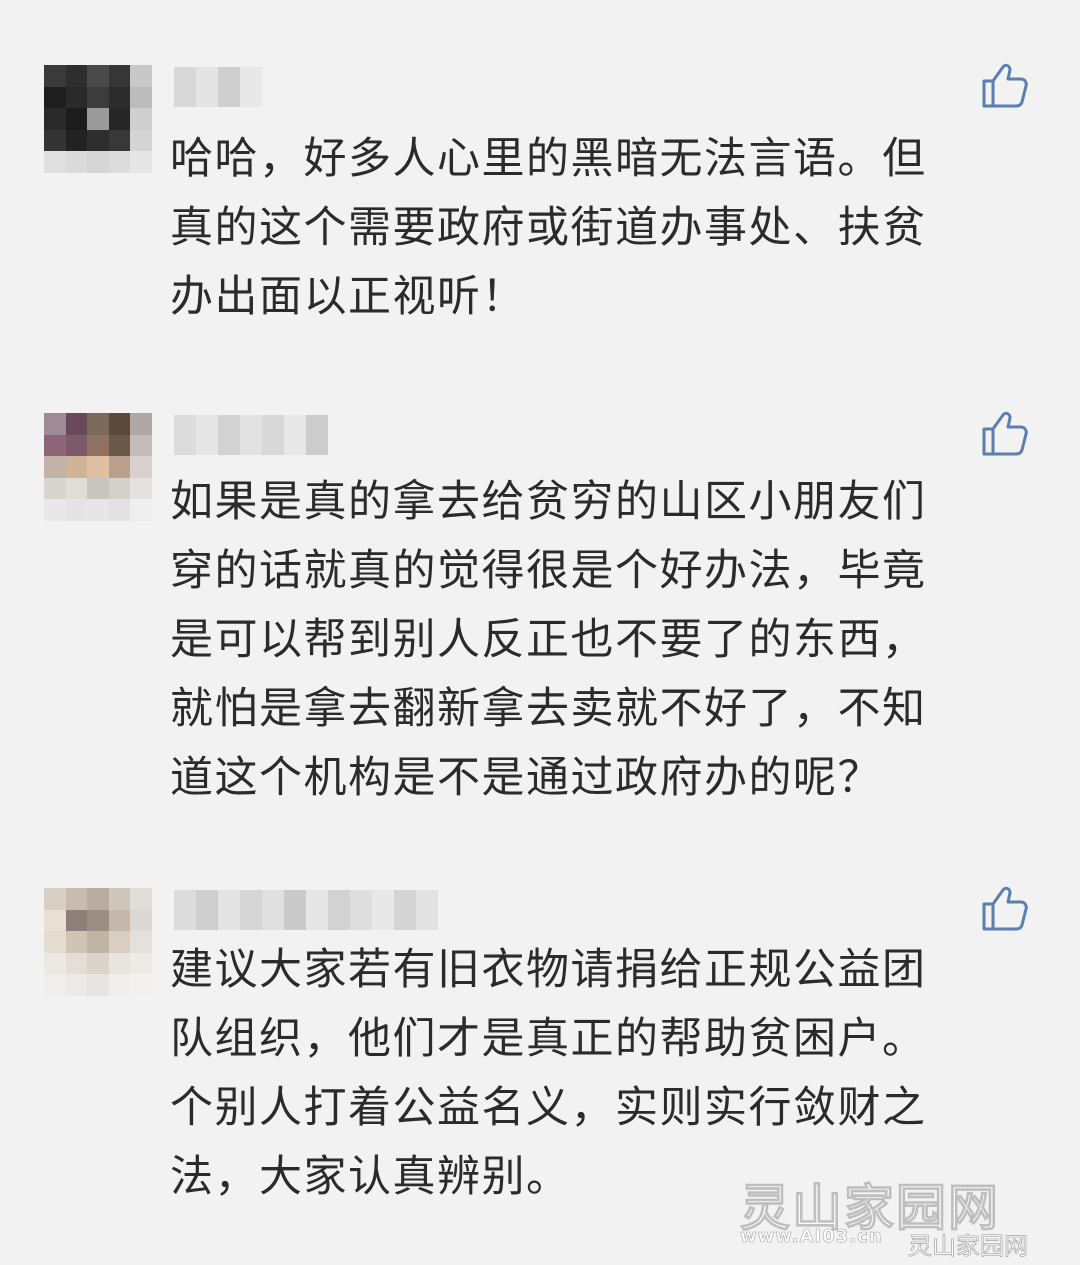  Describe the element at coordinates (548, 709) in the screenshot. I see `comment-line: 就怕是拿去翻新拿去卖就不好了，不知` at that location.